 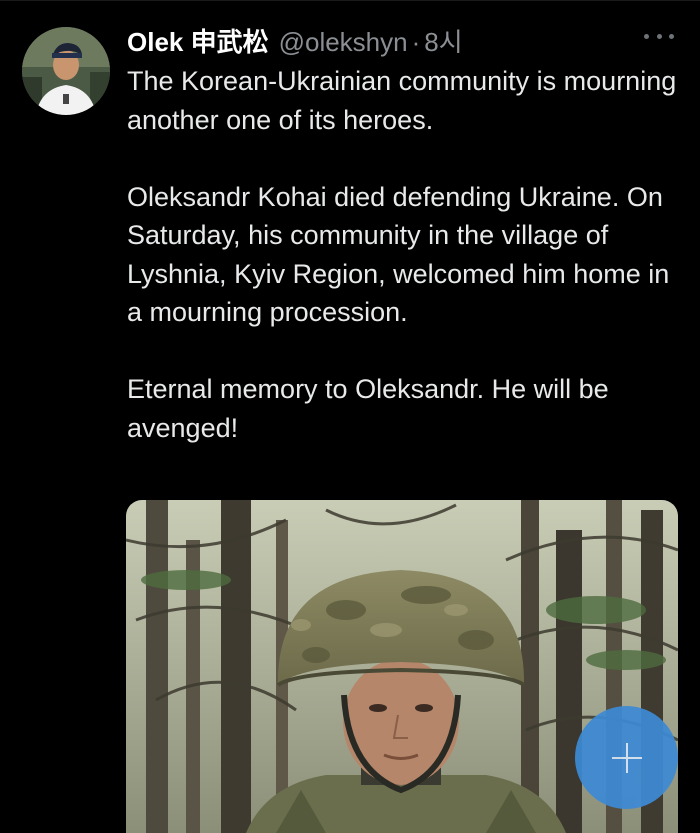 I want to click on more-options-icon, so click(x=659, y=36).